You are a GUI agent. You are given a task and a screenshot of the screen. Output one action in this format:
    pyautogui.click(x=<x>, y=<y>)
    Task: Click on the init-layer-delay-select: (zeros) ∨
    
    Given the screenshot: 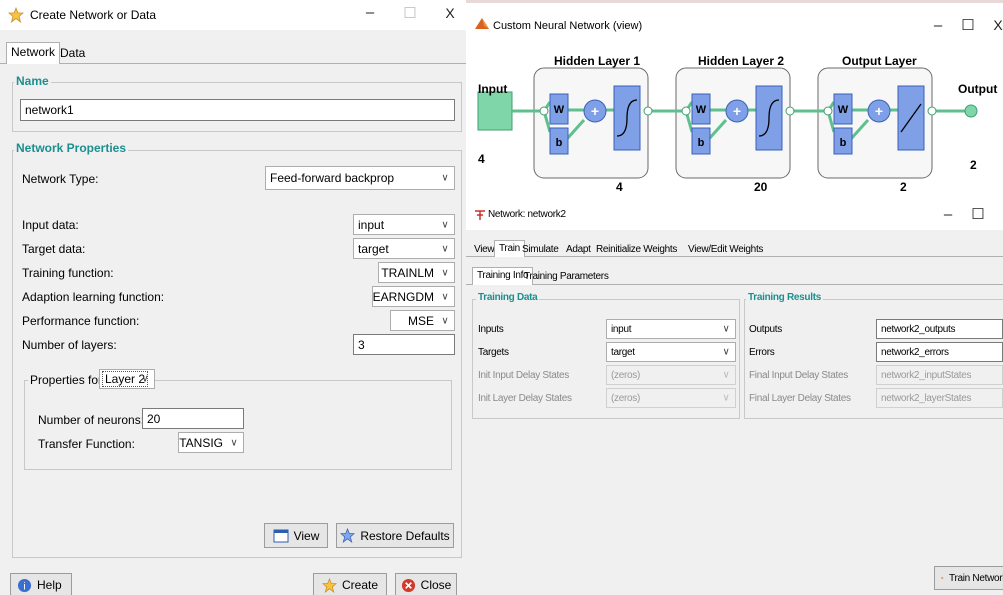 What is the action you would take?
    pyautogui.click(x=671, y=398)
    